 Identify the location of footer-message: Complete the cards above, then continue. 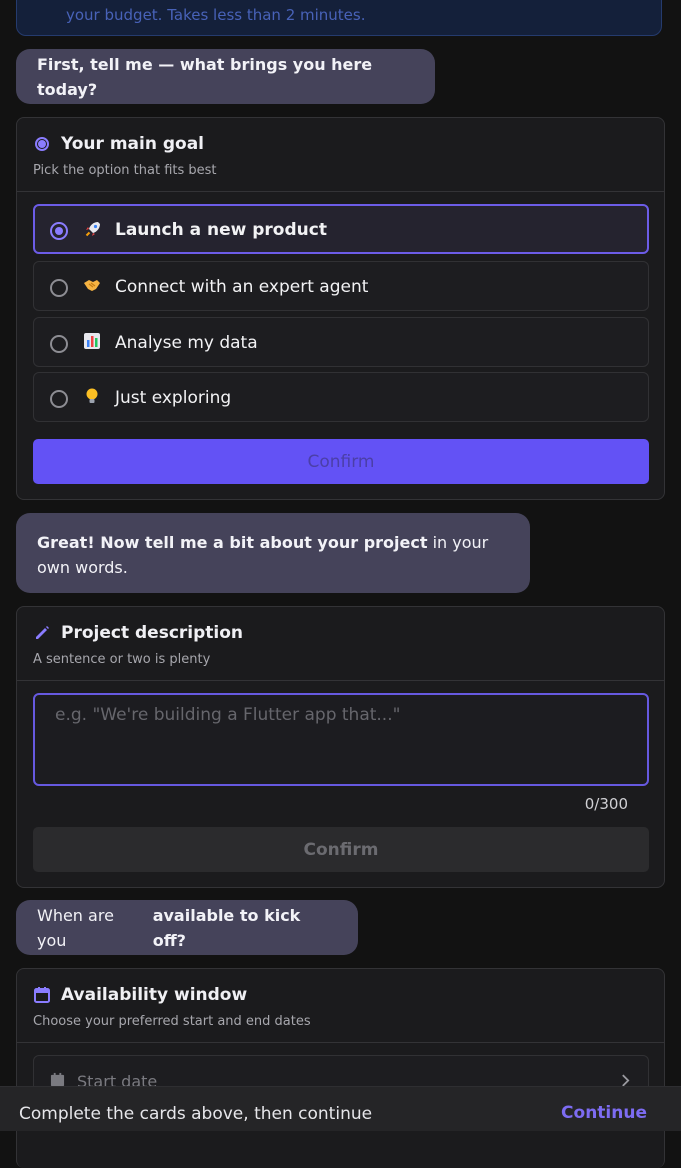
(196, 1114).